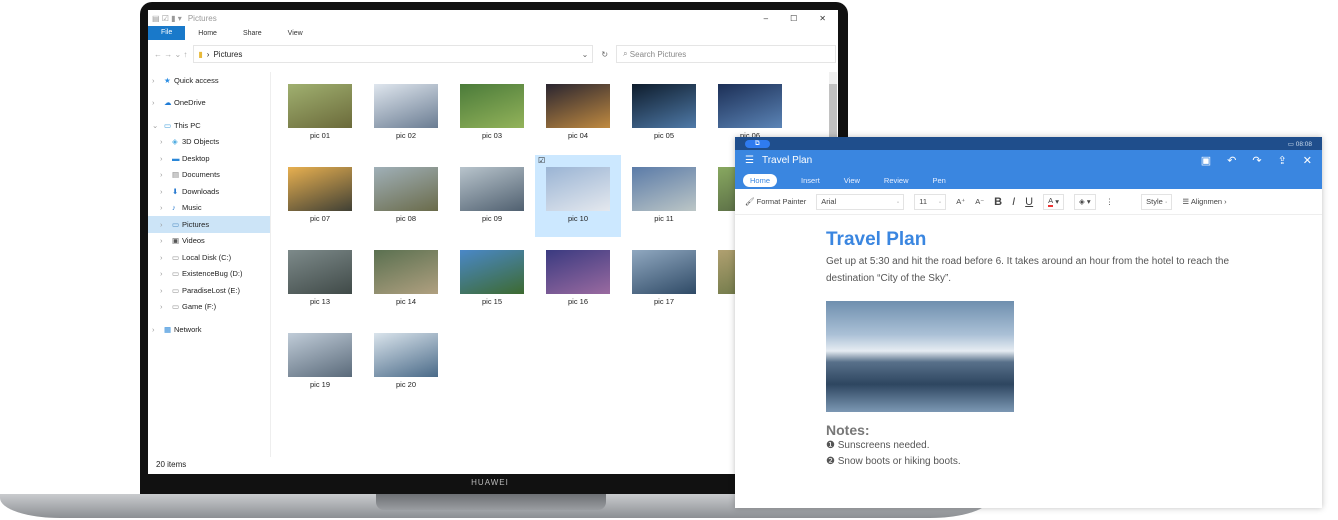 The image size is (1338, 520). Describe the element at coordinates (757, 143) in the screenshot. I see `multi-window-icon: ⧉` at that location.